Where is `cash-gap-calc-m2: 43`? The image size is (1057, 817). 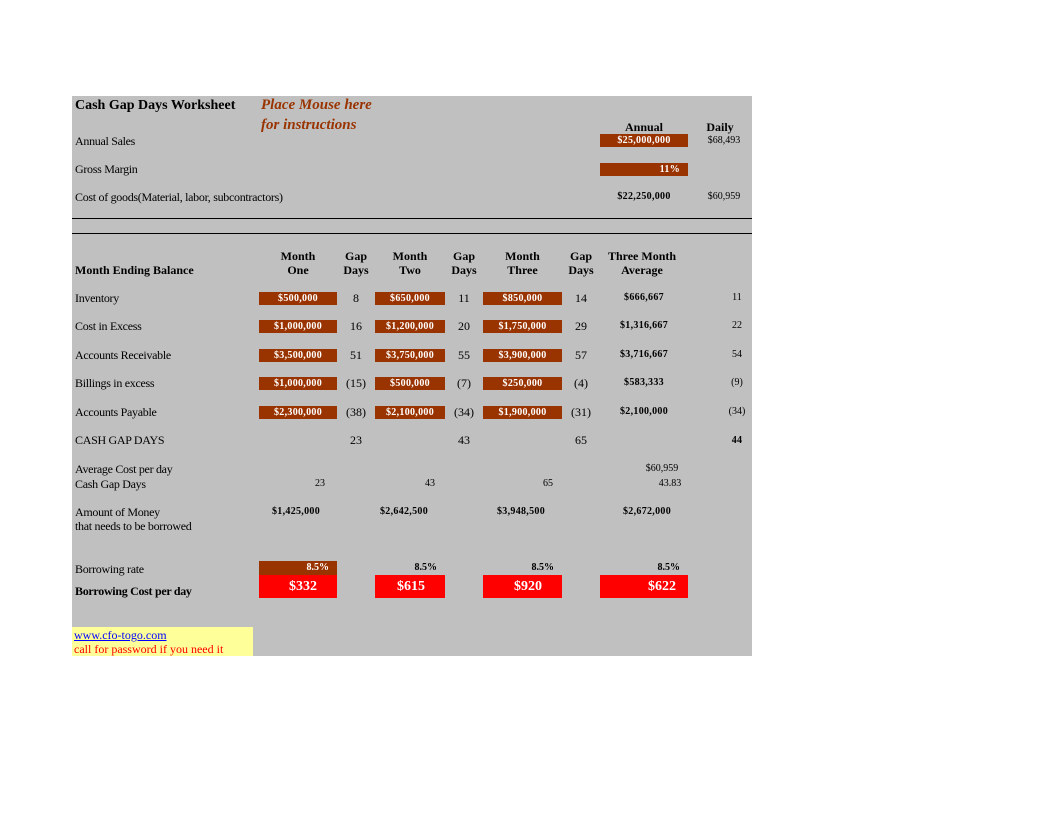
cash-gap-calc-m2: 43 is located at coordinates (430, 483).